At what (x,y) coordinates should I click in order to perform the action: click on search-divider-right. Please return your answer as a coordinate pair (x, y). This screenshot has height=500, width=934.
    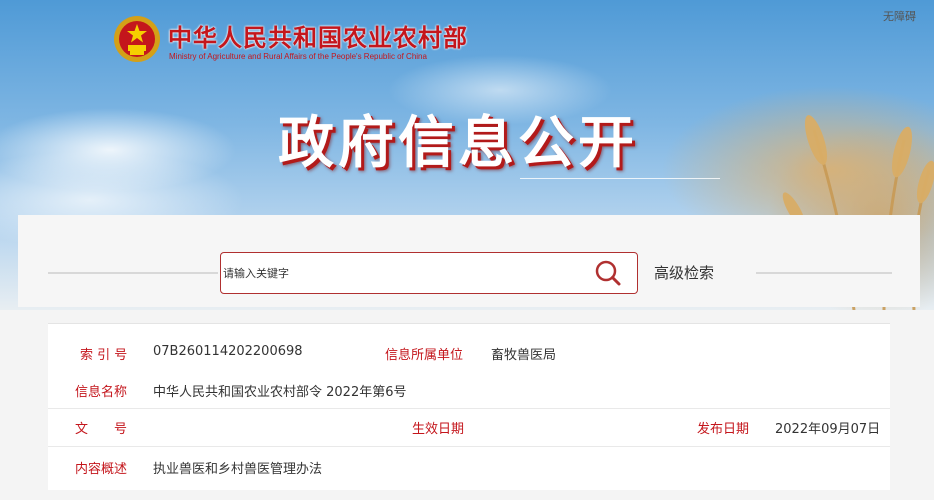
    Looking at the image, I should click on (824, 273).